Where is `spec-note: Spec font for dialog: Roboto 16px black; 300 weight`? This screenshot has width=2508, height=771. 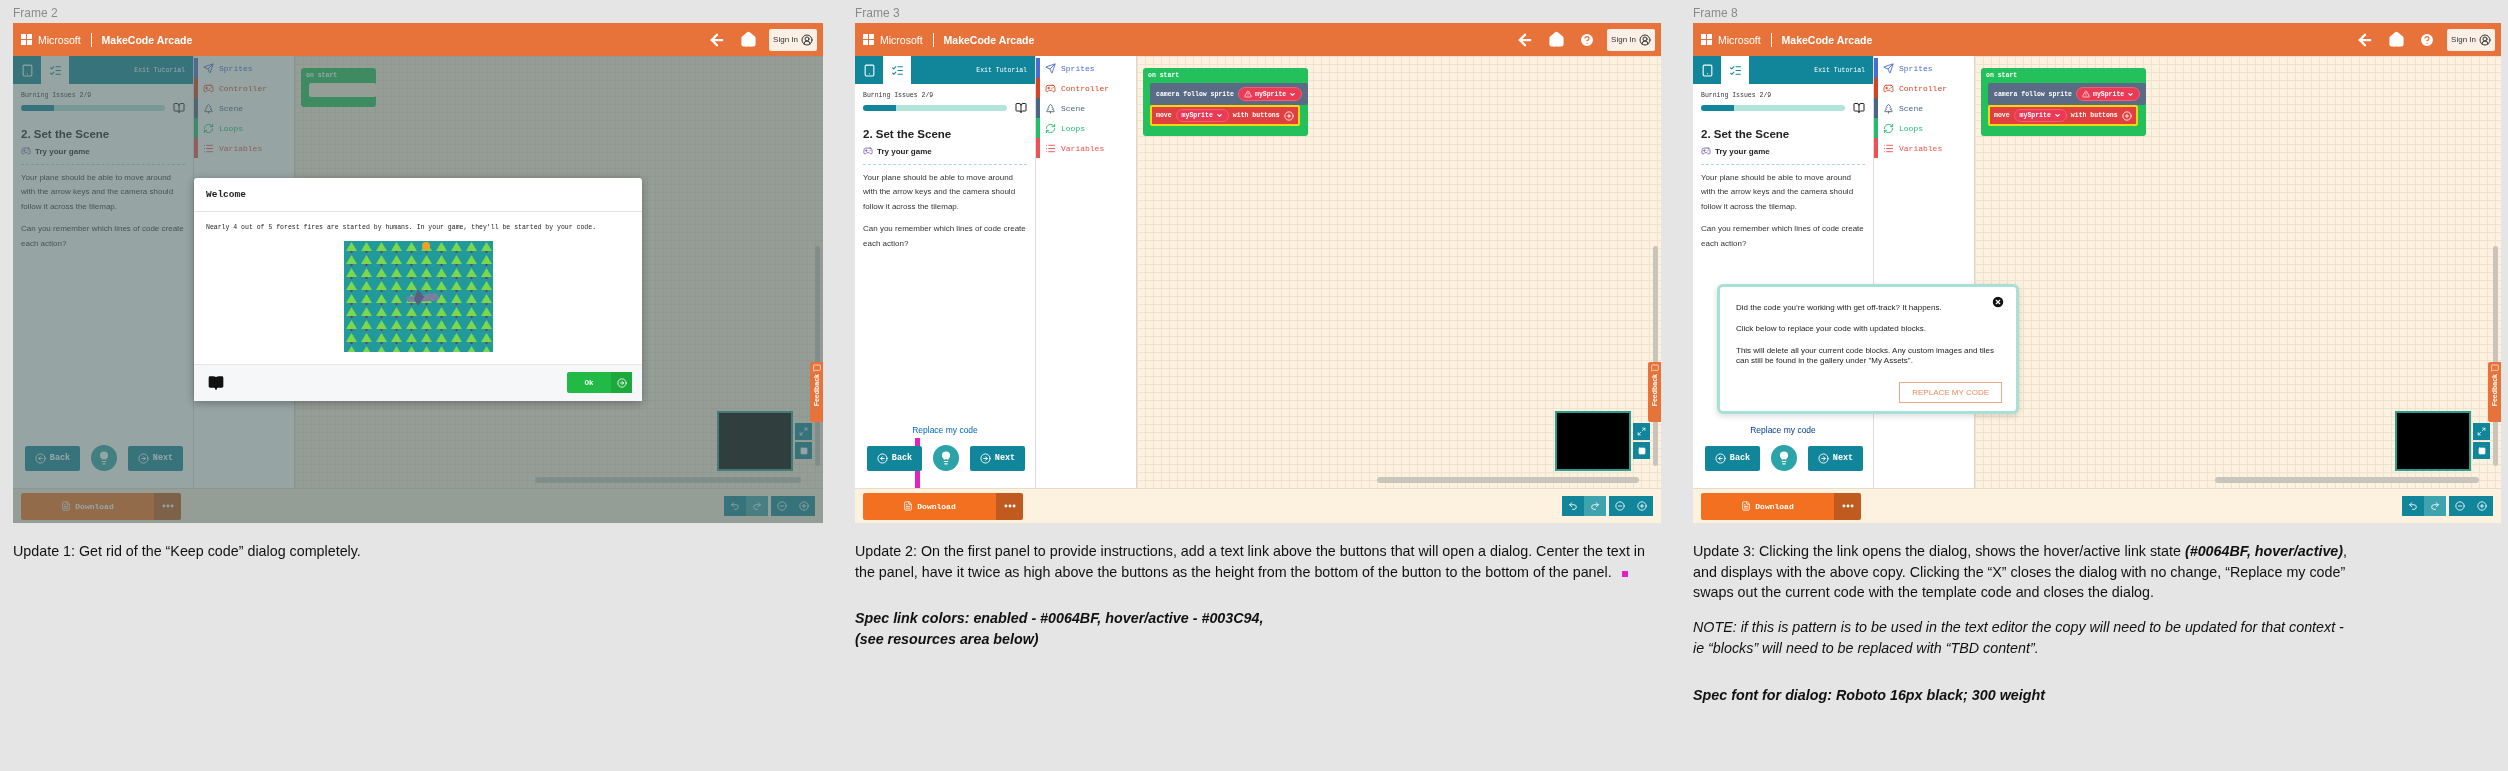 spec-note: Spec font for dialog: Roboto 16px black; 300 weight is located at coordinates (1870, 695).